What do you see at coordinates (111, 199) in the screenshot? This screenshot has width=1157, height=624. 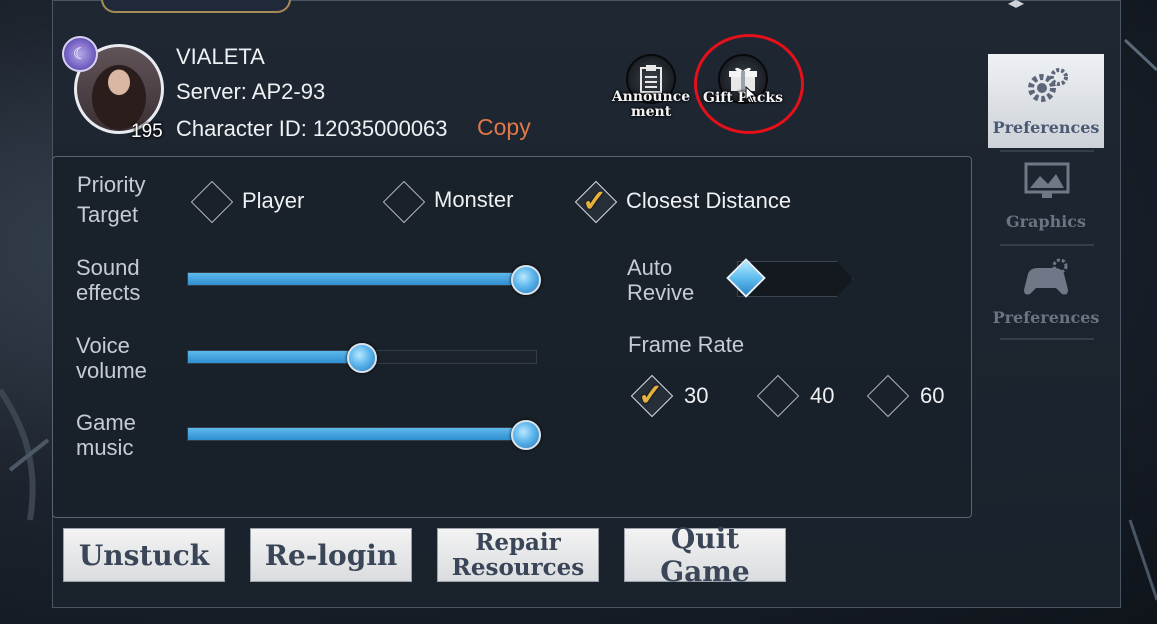 I see `priority-target-label: Priority Target` at bounding box center [111, 199].